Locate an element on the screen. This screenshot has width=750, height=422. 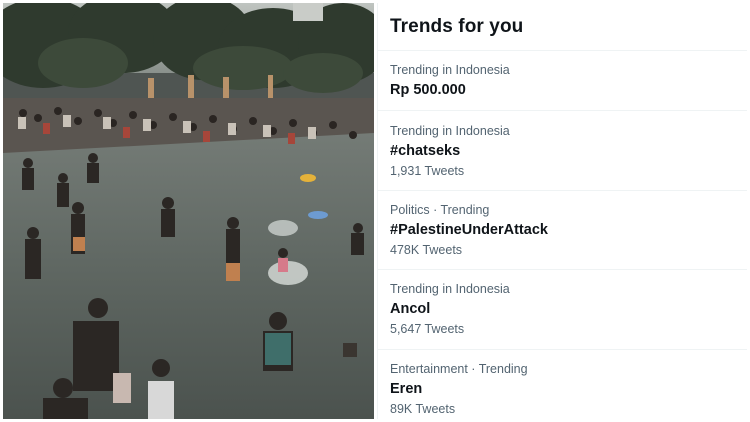
trend-context: Politics · Trending is located at coordinates (440, 210).